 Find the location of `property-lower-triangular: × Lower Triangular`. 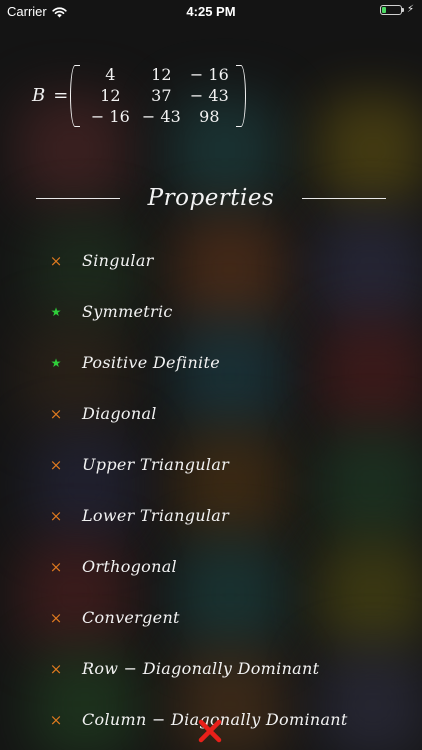

property-lower-triangular: × Lower Triangular is located at coordinates (228, 515).